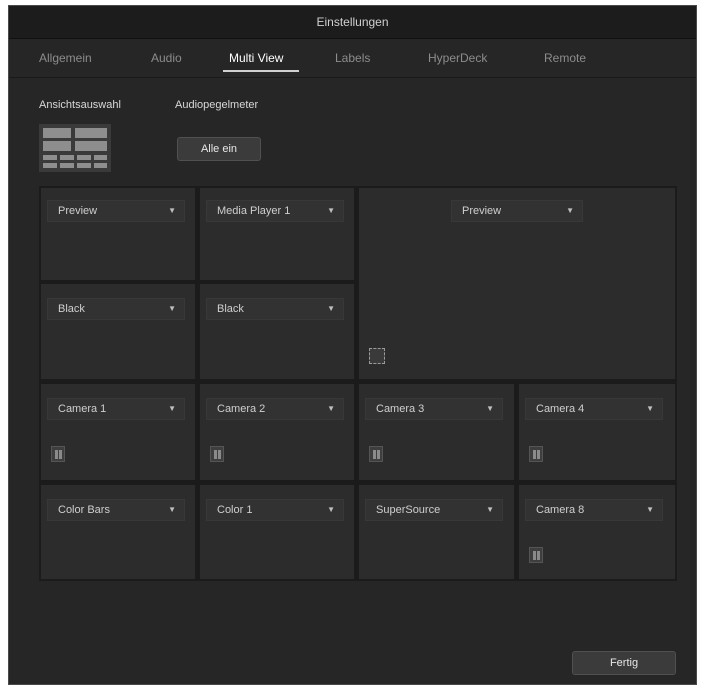 This screenshot has height=690, width=707. Describe the element at coordinates (261, 71) in the screenshot. I see `active-tab-indicator` at that location.